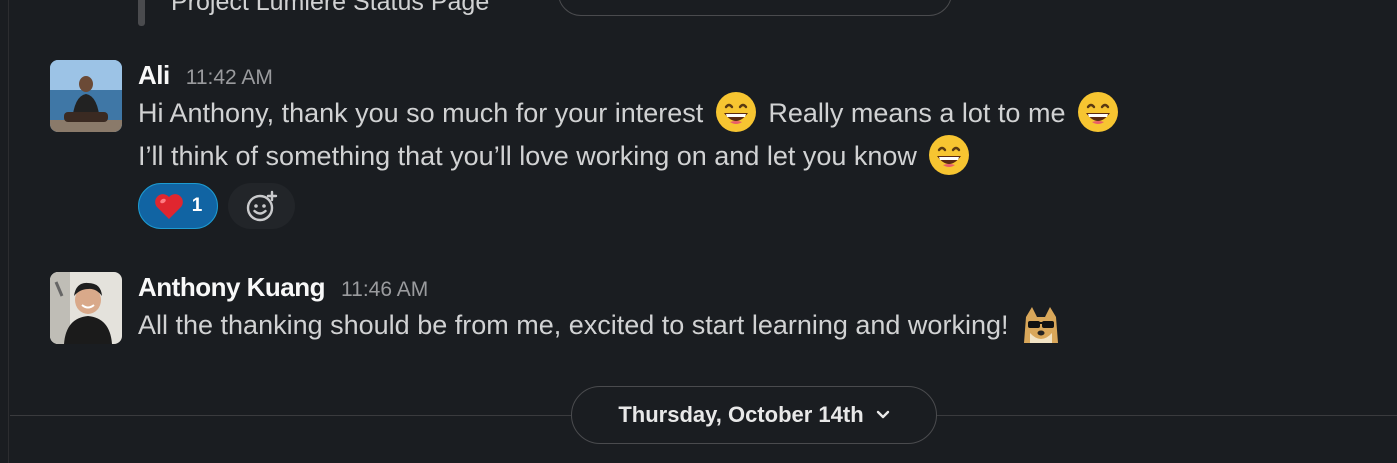 Image resolution: width=1397 pixels, height=463 pixels. What do you see at coordinates (197, 205) in the screenshot?
I see `reaction-count: 1` at bounding box center [197, 205].